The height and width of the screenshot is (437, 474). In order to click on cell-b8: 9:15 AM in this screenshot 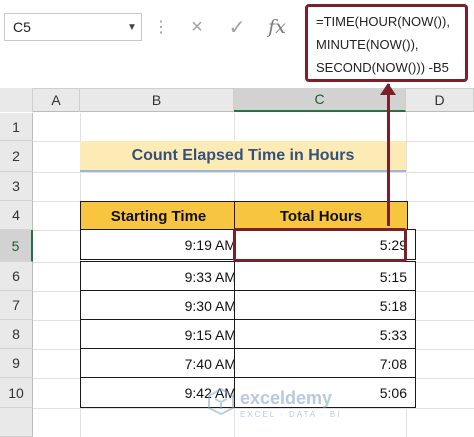, I will do `click(162, 334)`.